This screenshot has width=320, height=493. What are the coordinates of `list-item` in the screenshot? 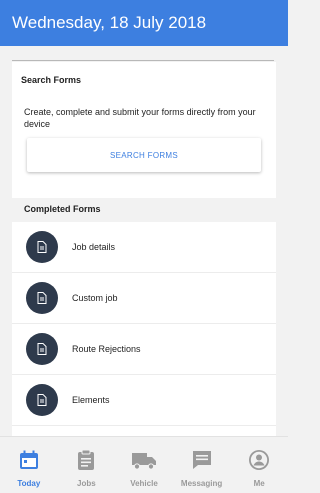 It's located at (144, 431).